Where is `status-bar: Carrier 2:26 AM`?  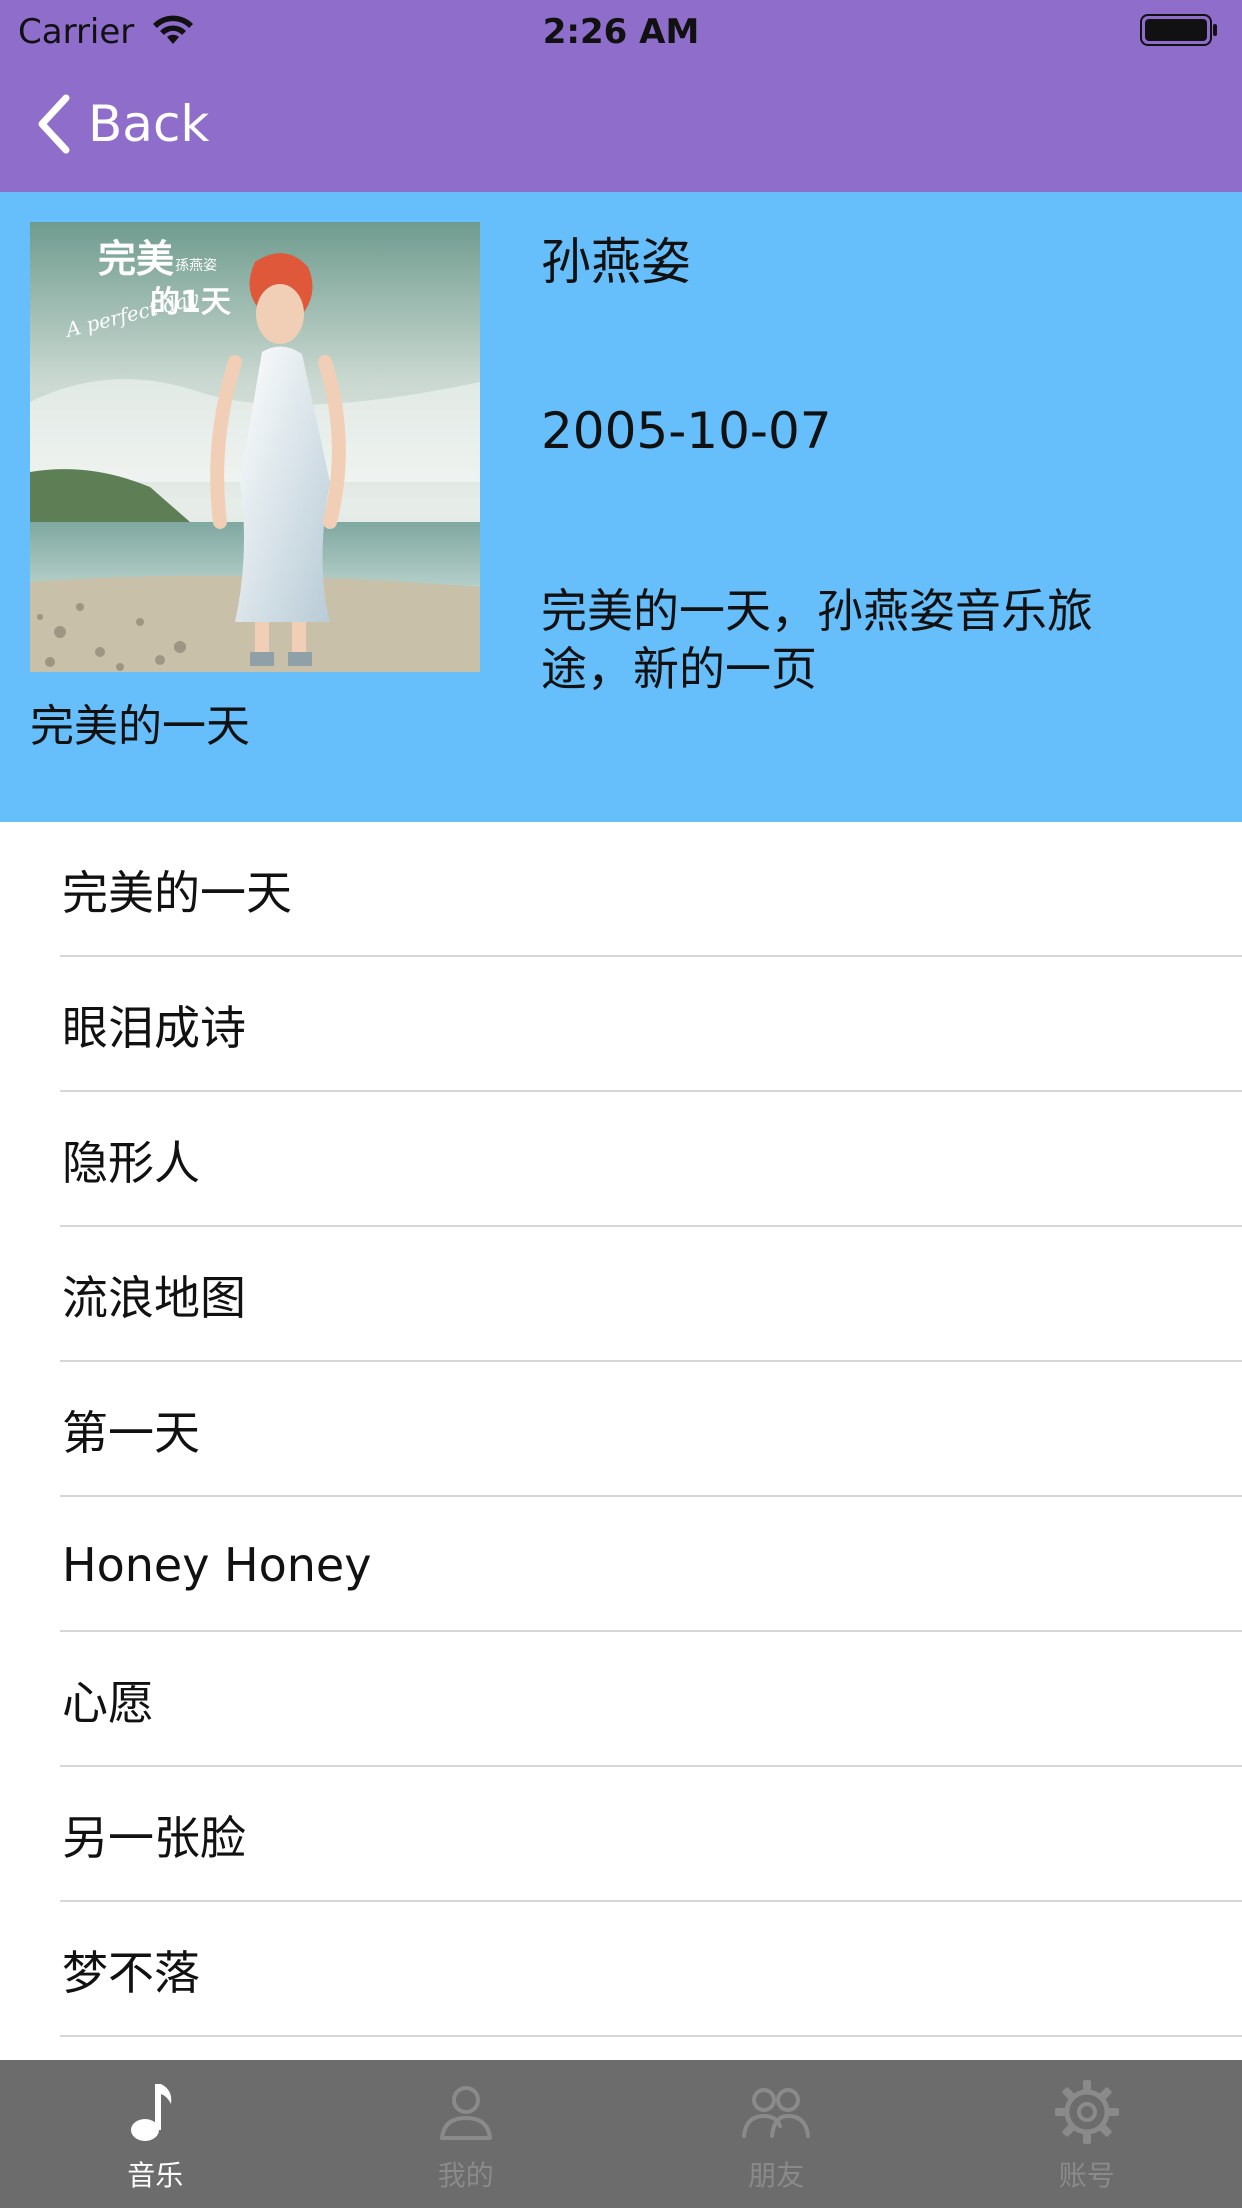 status-bar: Carrier 2:26 AM is located at coordinates (621, 30).